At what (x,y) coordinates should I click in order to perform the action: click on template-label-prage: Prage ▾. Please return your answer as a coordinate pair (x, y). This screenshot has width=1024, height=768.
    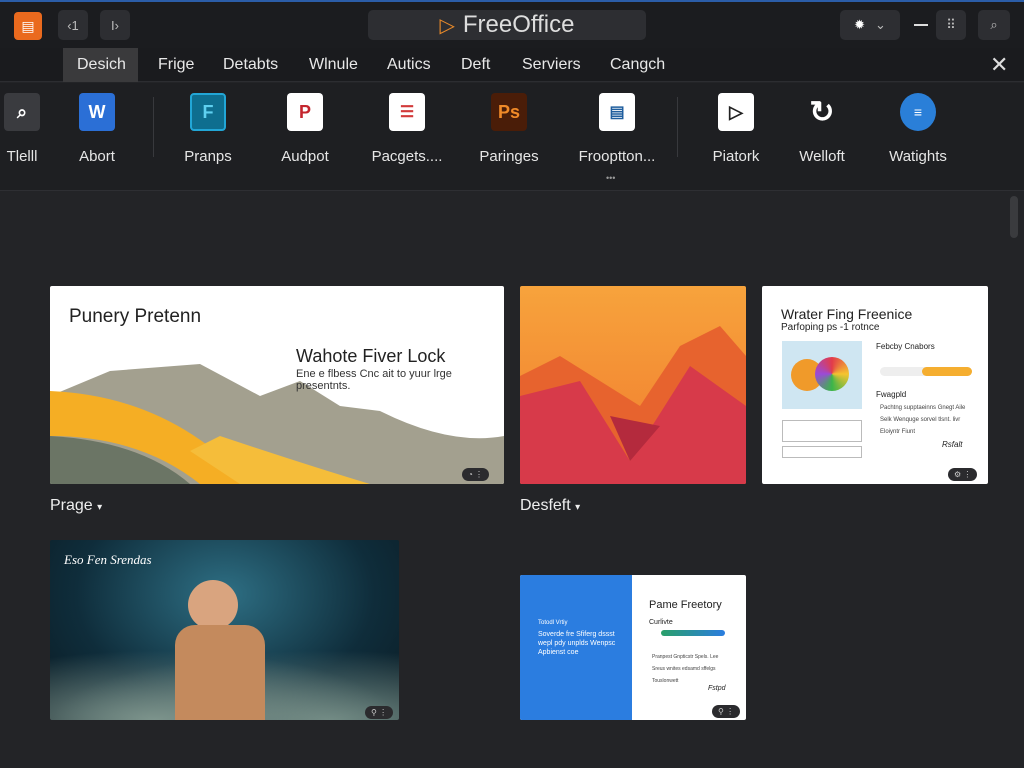
    Looking at the image, I should click on (76, 506).